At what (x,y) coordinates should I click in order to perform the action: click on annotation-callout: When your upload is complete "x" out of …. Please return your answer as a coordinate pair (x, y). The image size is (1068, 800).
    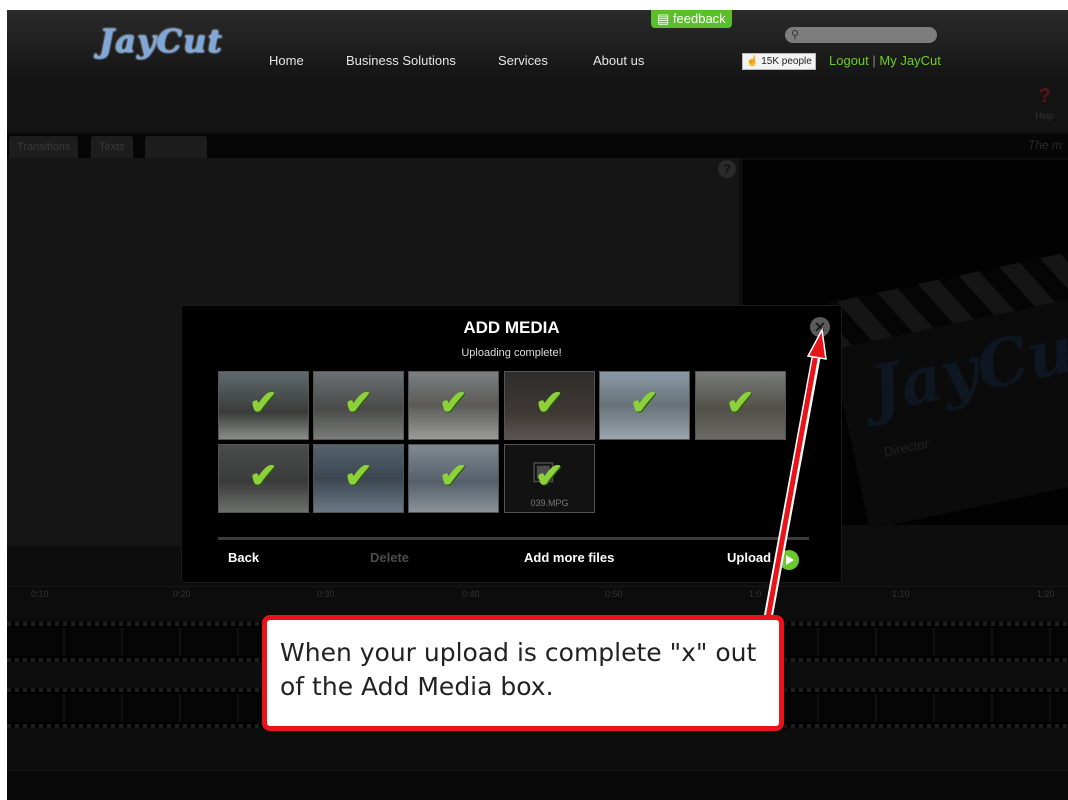
    Looking at the image, I should click on (523, 673).